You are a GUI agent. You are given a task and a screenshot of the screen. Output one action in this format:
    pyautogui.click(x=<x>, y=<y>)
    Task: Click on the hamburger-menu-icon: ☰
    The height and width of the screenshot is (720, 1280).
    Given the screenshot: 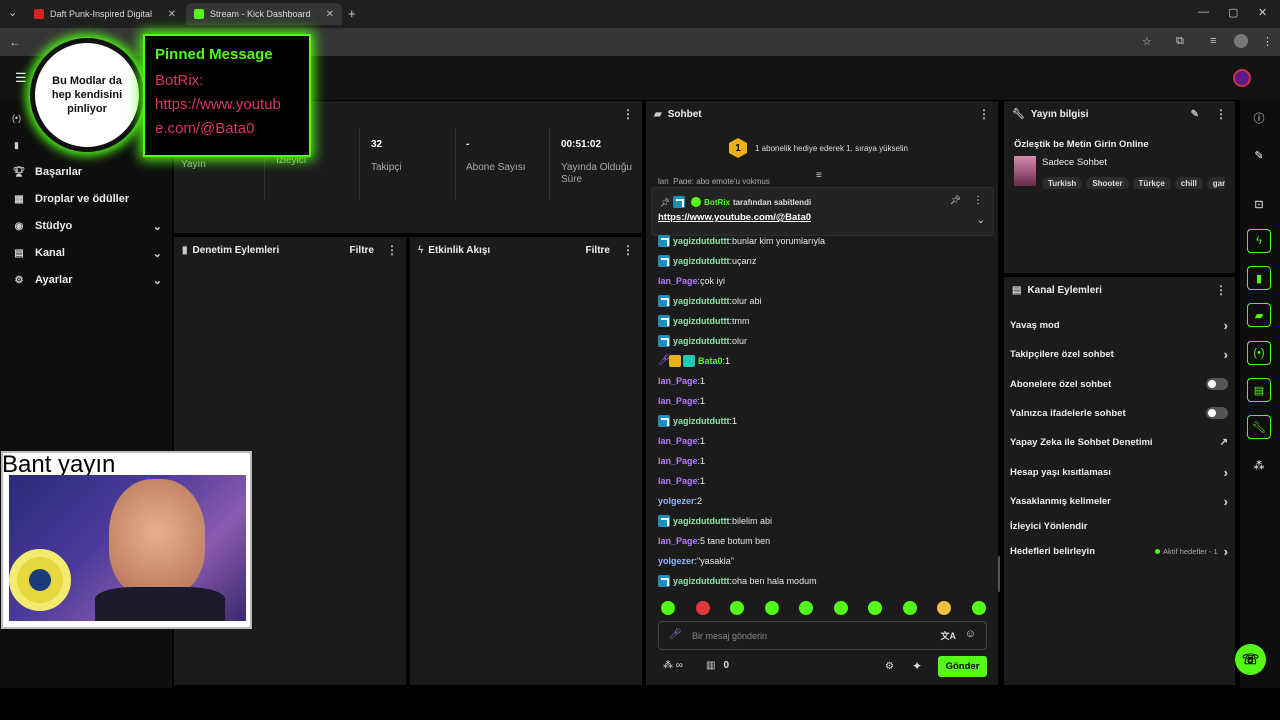 What is the action you would take?
    pyautogui.click(x=21, y=78)
    